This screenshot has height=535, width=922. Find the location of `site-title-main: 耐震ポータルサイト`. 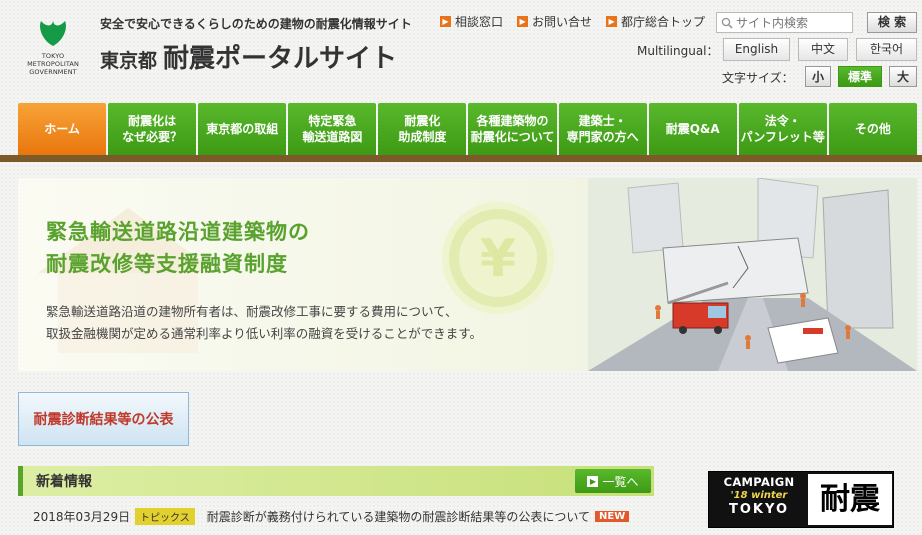

site-title-main: 耐震ポータルサイト is located at coordinates (280, 59).